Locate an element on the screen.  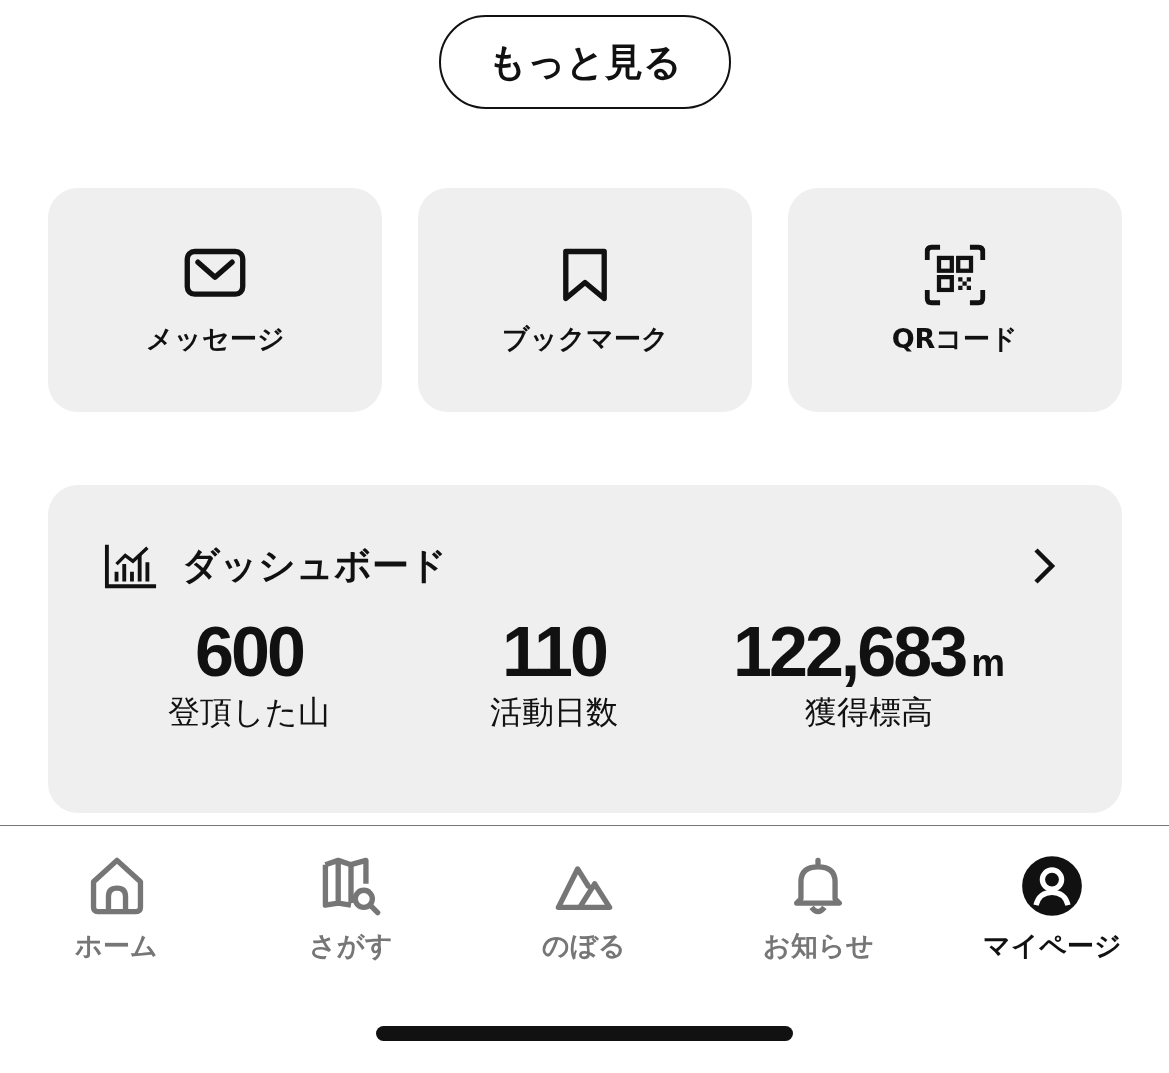
shortcut-label: ブックマーク is located at coordinates (585, 339).